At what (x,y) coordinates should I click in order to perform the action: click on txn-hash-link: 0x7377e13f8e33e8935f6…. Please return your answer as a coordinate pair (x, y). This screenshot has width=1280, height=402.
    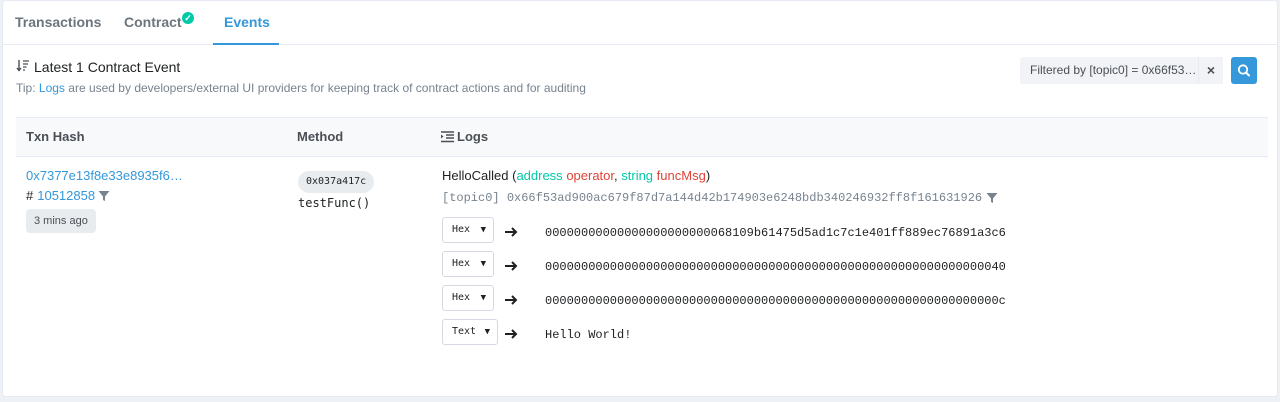
    Looking at the image, I should click on (104, 175).